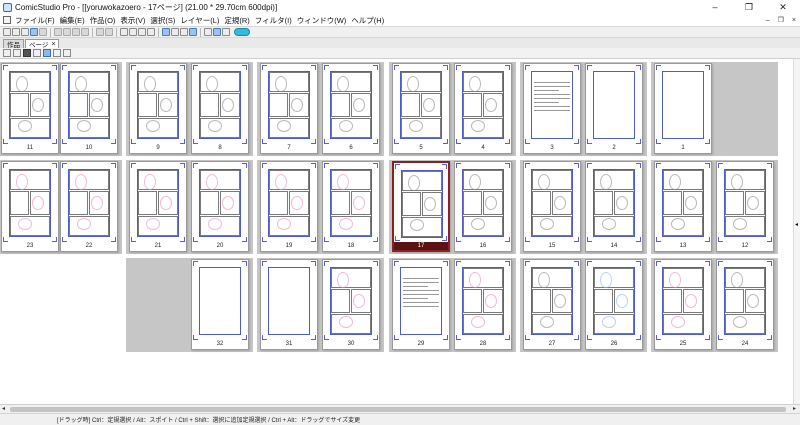 The height and width of the screenshot is (425, 800). I want to click on delete-icon, so click(85, 32).